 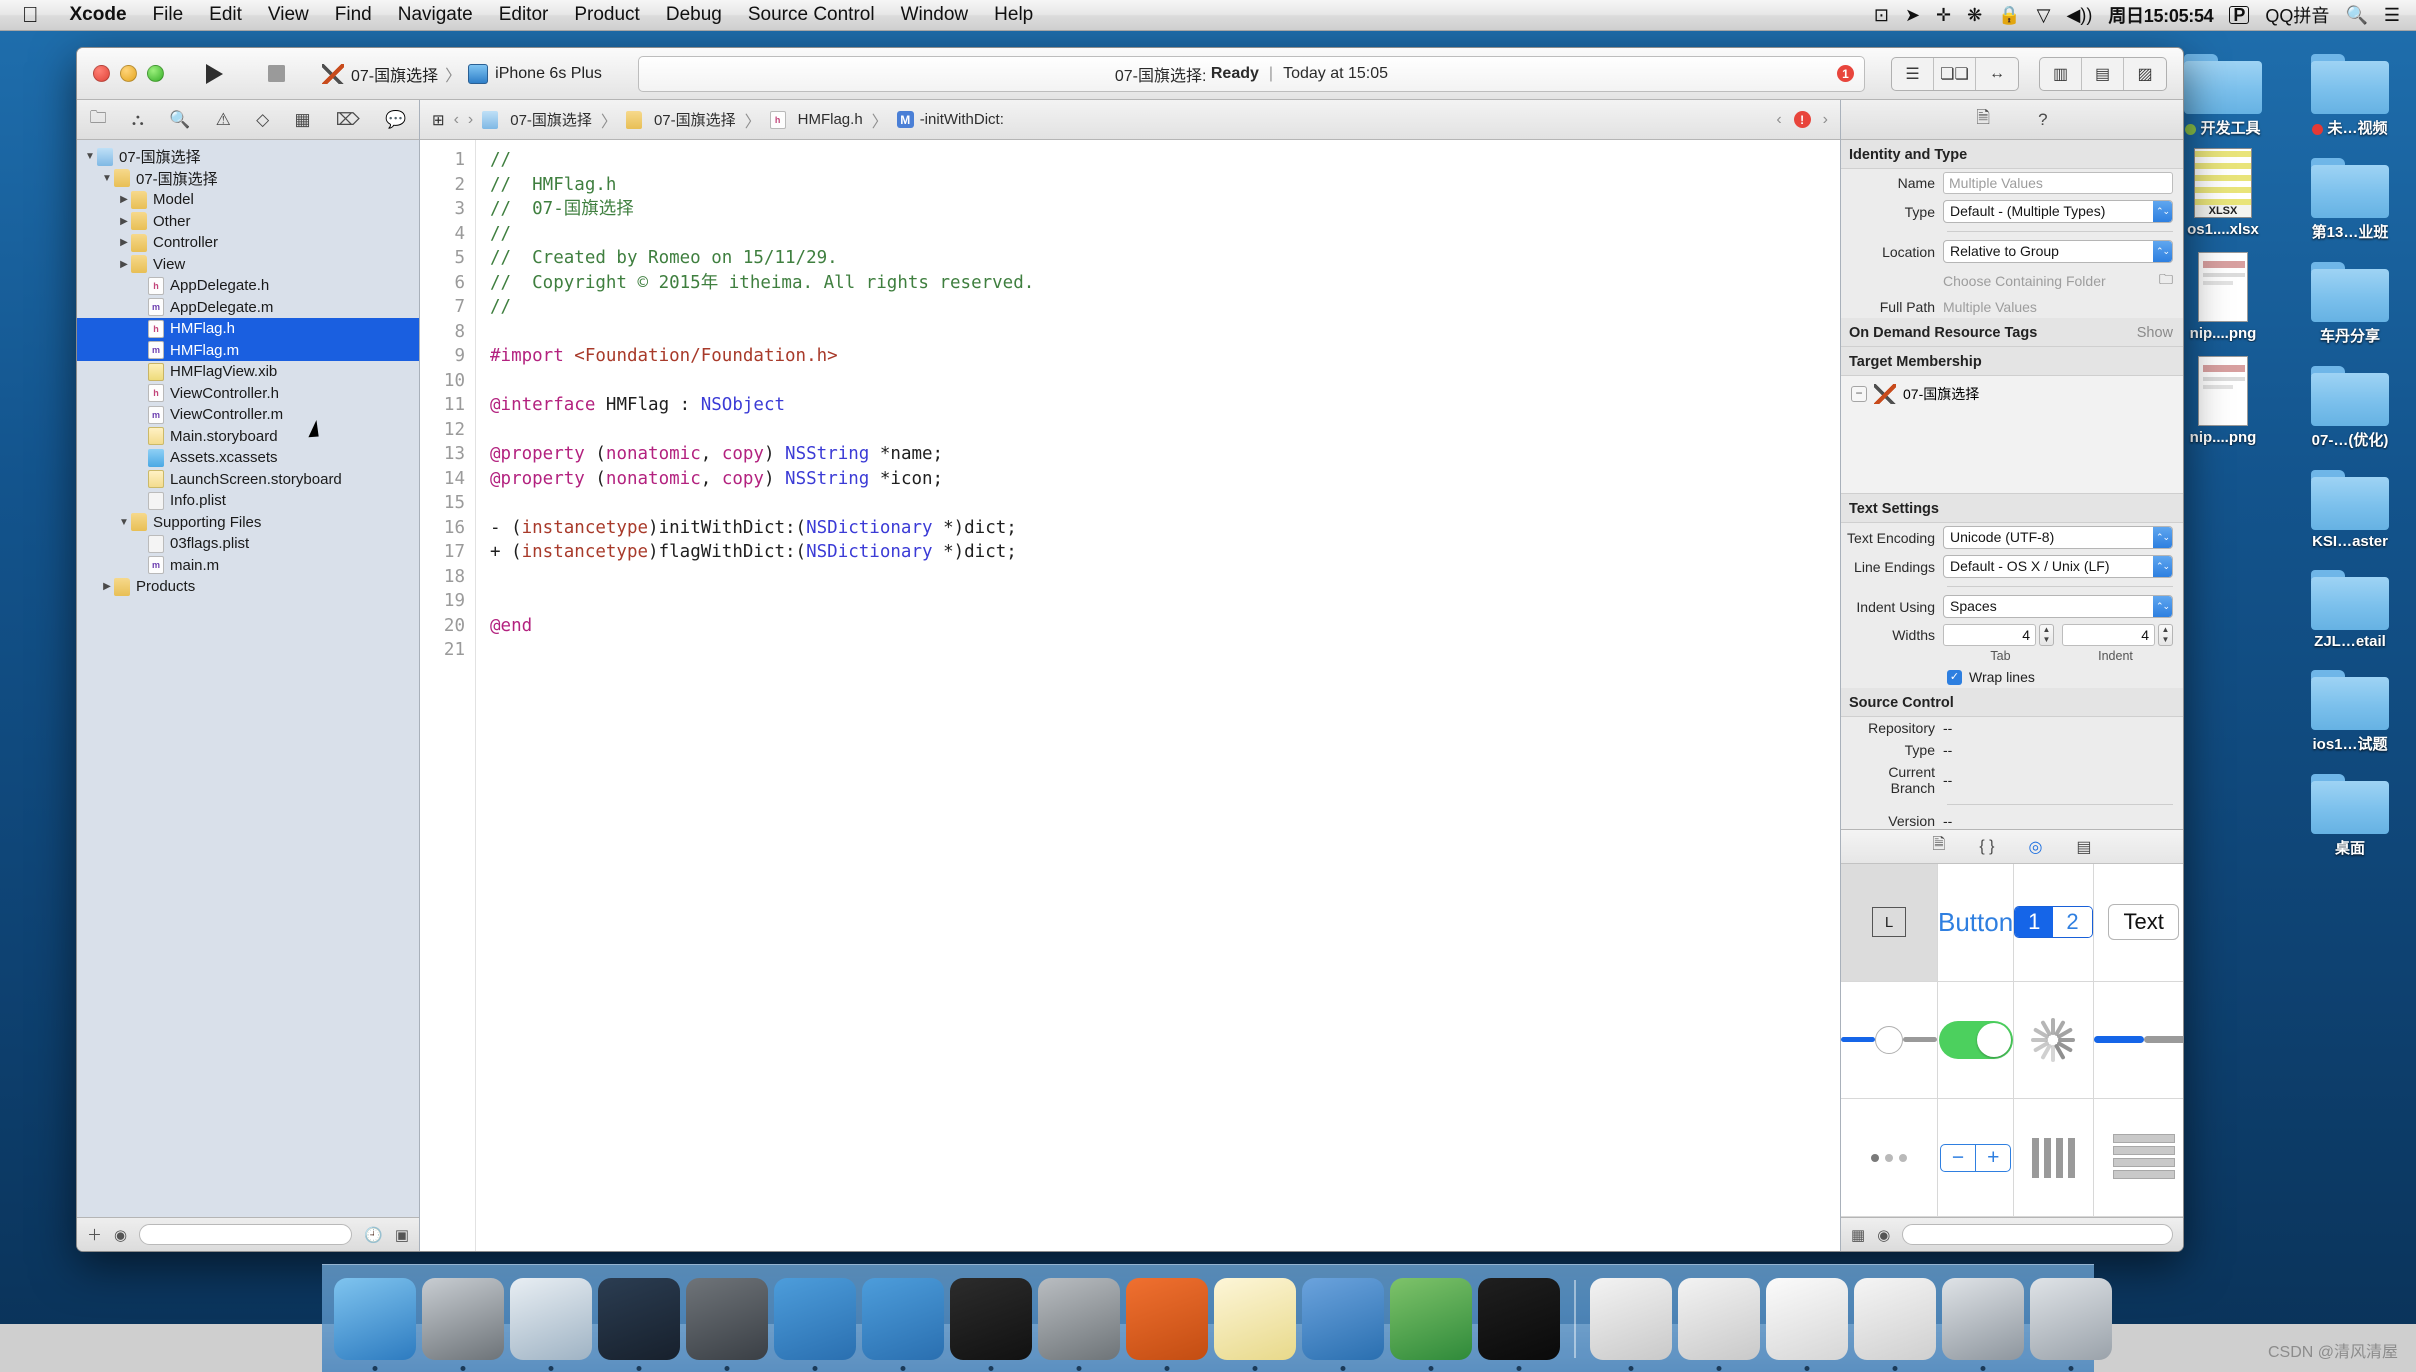 What do you see at coordinates (248, 523) in the screenshot?
I see `tree-item-SupportingFiles: ▼ Supporting Files` at bounding box center [248, 523].